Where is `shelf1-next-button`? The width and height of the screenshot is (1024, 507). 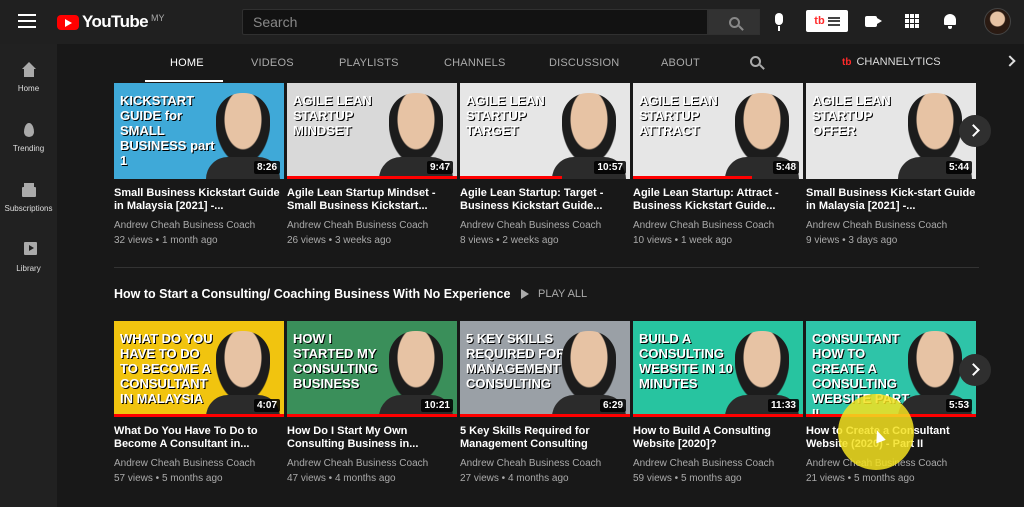 shelf1-next-button is located at coordinates (975, 131).